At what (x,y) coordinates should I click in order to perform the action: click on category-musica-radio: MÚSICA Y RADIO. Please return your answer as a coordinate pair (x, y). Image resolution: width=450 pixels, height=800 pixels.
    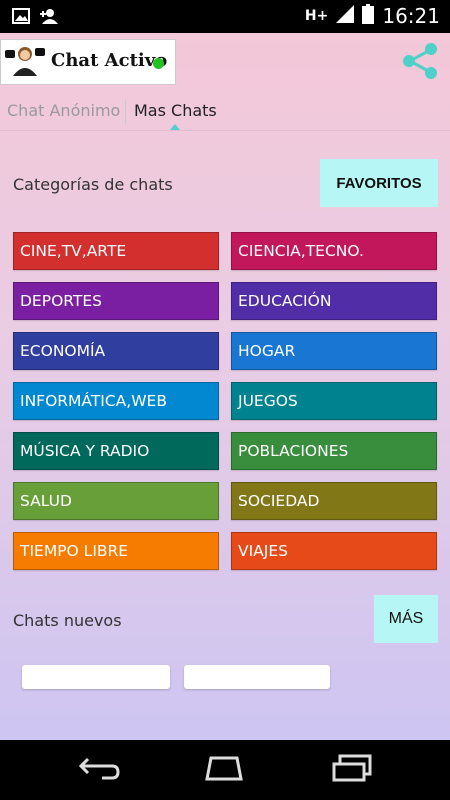
    Looking at the image, I should click on (116, 451).